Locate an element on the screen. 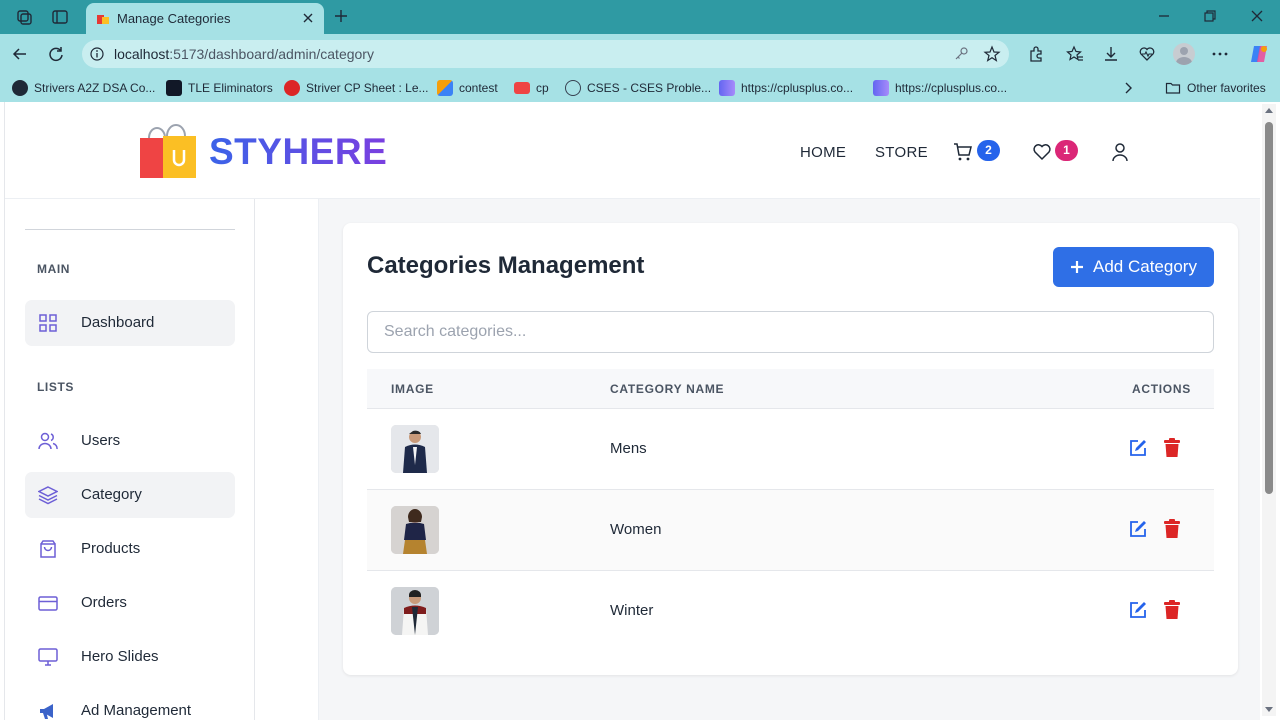 The height and width of the screenshot is (720, 1280). browser-tab-bar: Manage Categories is located at coordinates (640, 17).